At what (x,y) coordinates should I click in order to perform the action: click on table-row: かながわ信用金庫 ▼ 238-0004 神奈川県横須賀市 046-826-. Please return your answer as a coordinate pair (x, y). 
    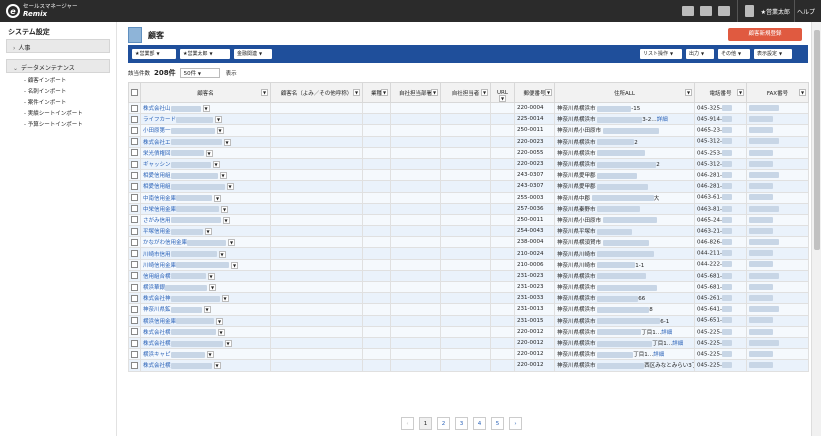
    Looking at the image, I should click on (468, 242).